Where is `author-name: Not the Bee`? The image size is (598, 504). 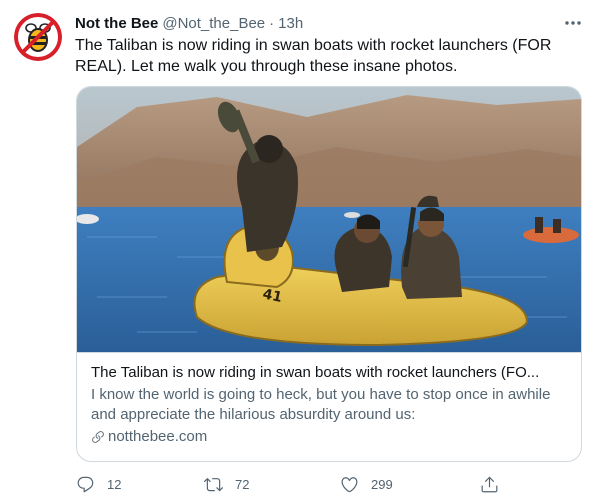 author-name: Not the Bee is located at coordinates (116, 23).